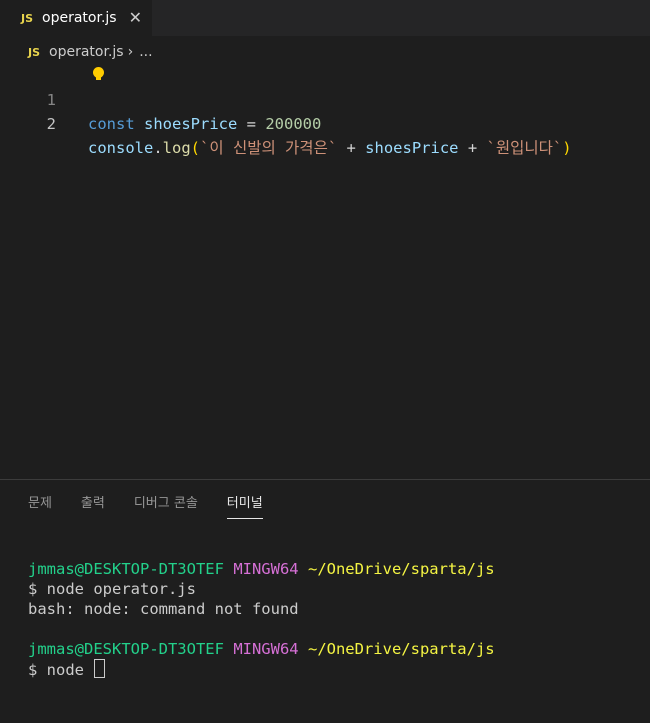  Describe the element at coordinates (176, 148) in the screenshot. I see `function-log: log` at that location.